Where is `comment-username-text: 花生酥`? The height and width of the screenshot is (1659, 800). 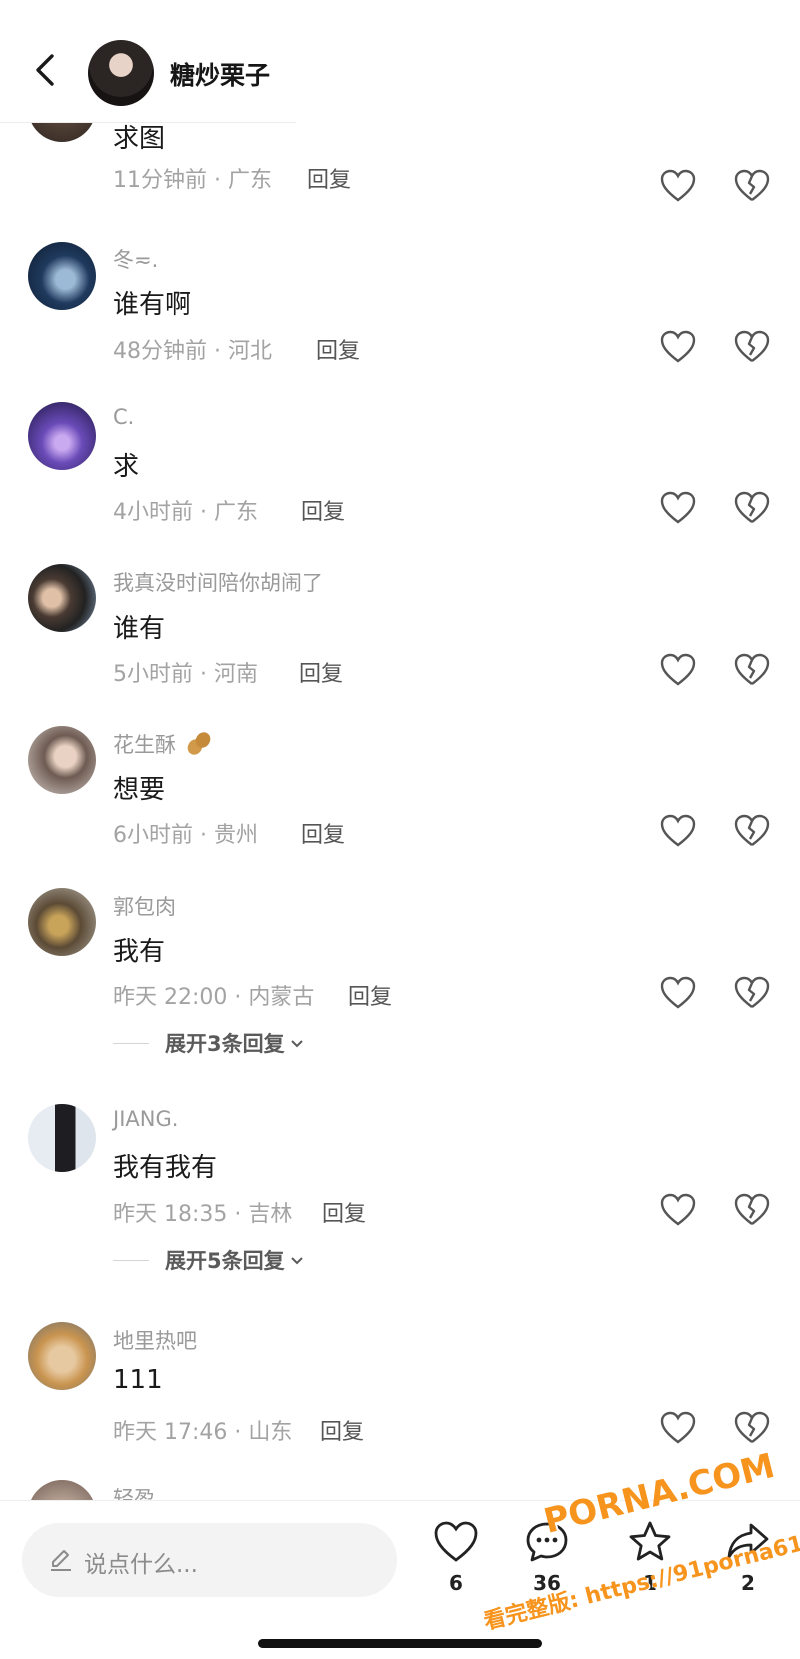
comment-username-text: 花生酥 is located at coordinates (144, 745).